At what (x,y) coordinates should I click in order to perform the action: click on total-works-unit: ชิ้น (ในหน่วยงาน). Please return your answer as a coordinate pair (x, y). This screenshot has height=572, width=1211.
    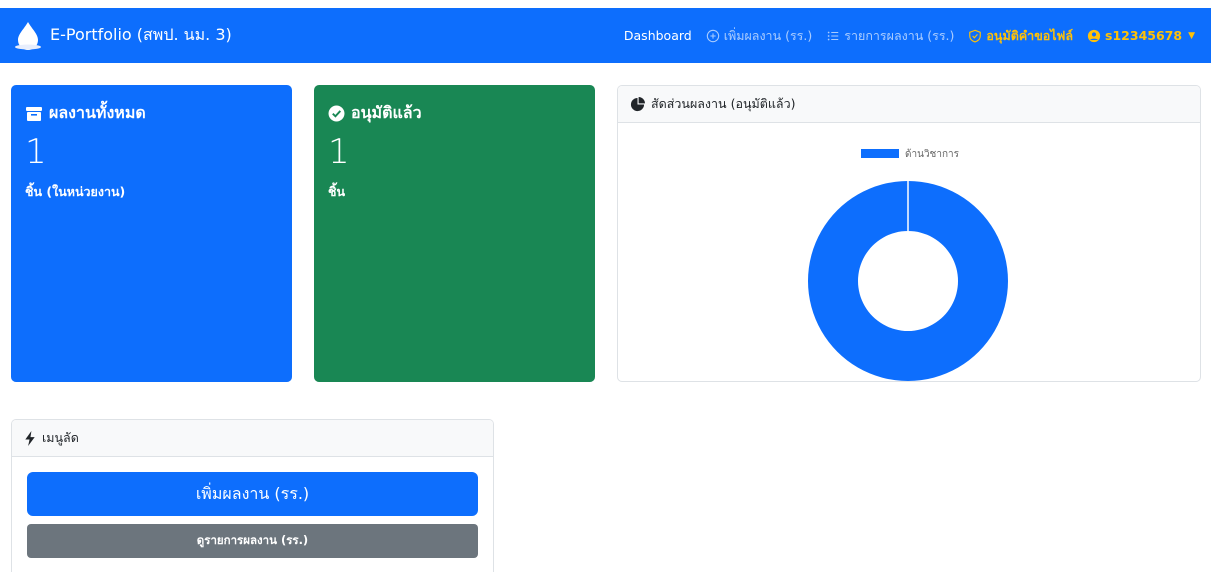
    Looking at the image, I should click on (75, 191).